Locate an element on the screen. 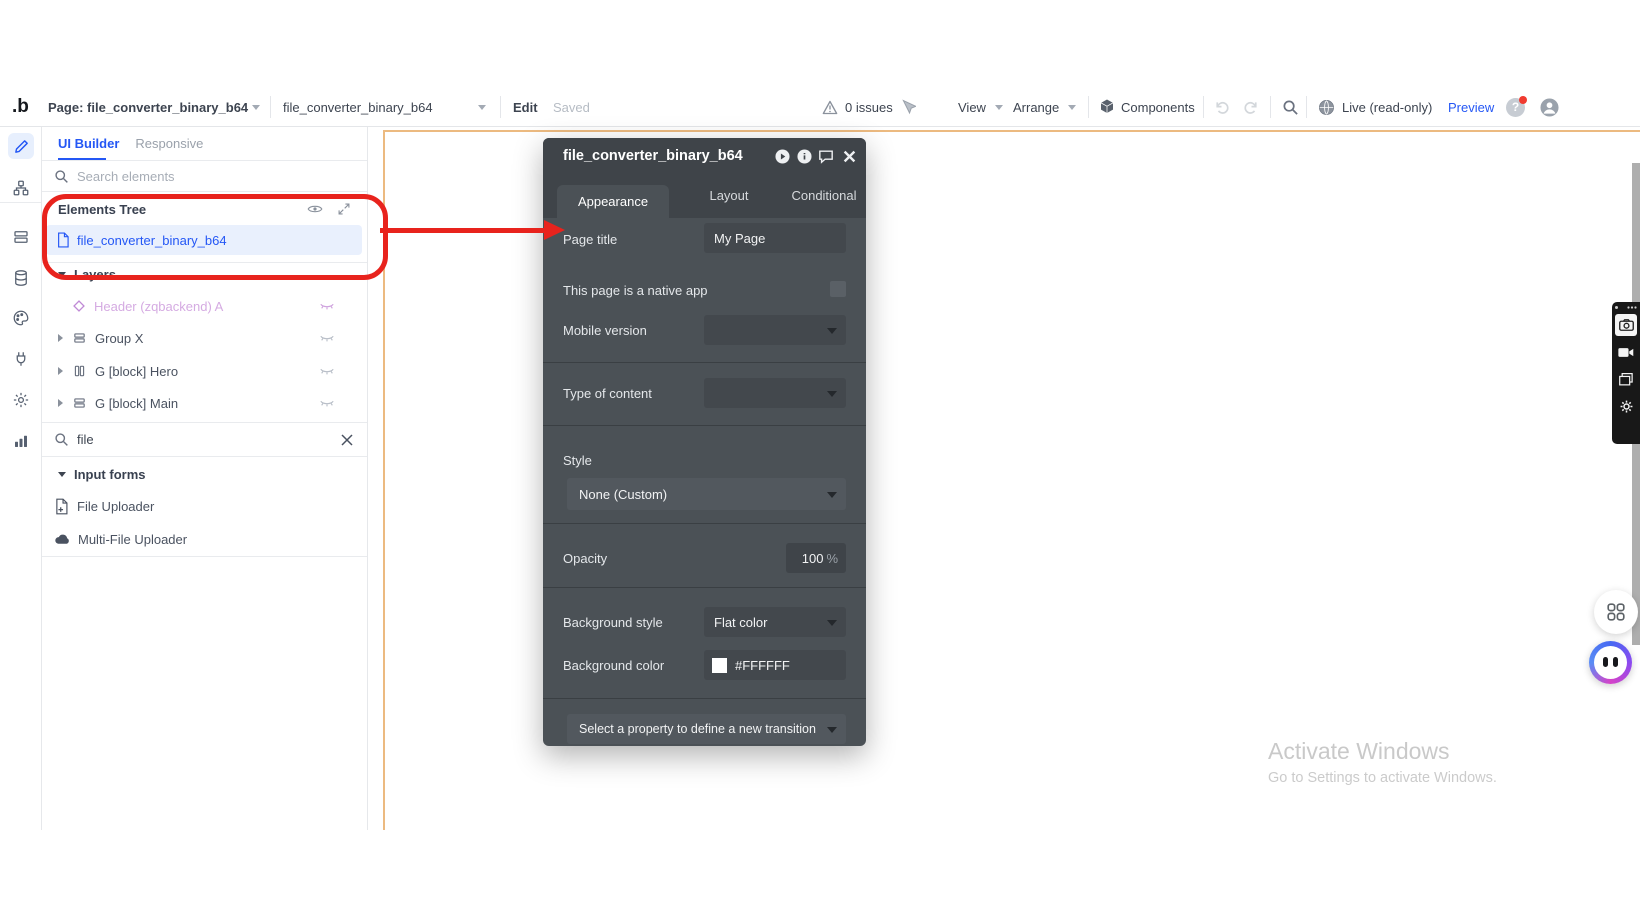 The height and width of the screenshot is (924, 1640). issues-count: 0 issues is located at coordinates (869, 107).